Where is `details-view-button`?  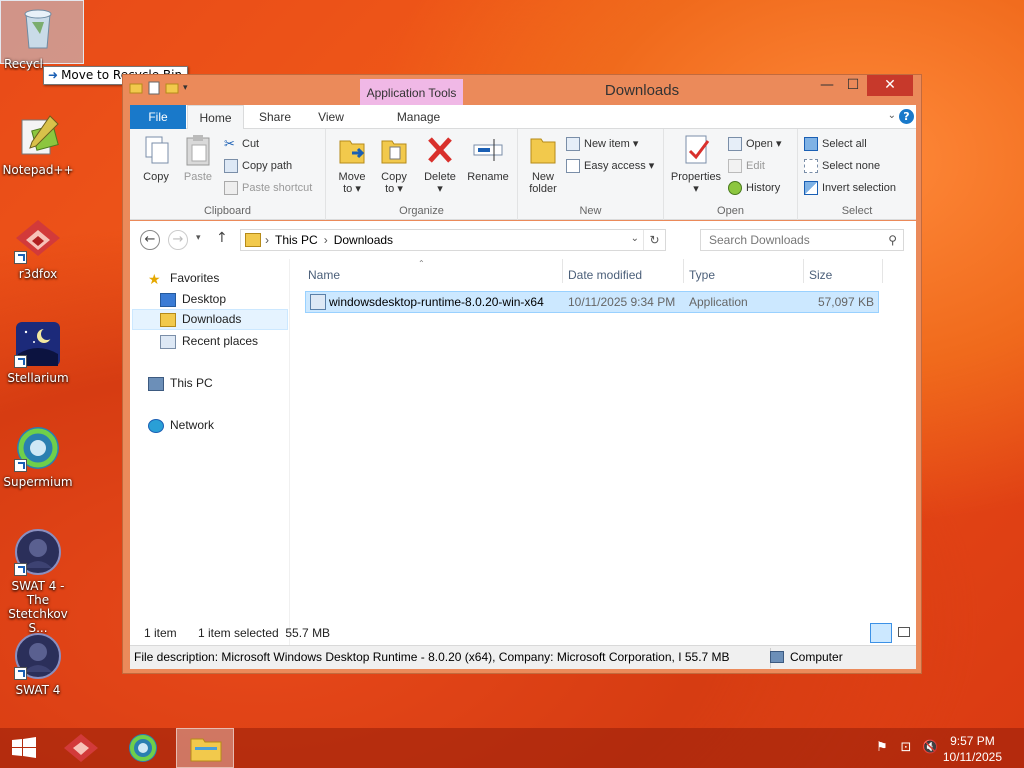
details-view-button is located at coordinates (881, 633).